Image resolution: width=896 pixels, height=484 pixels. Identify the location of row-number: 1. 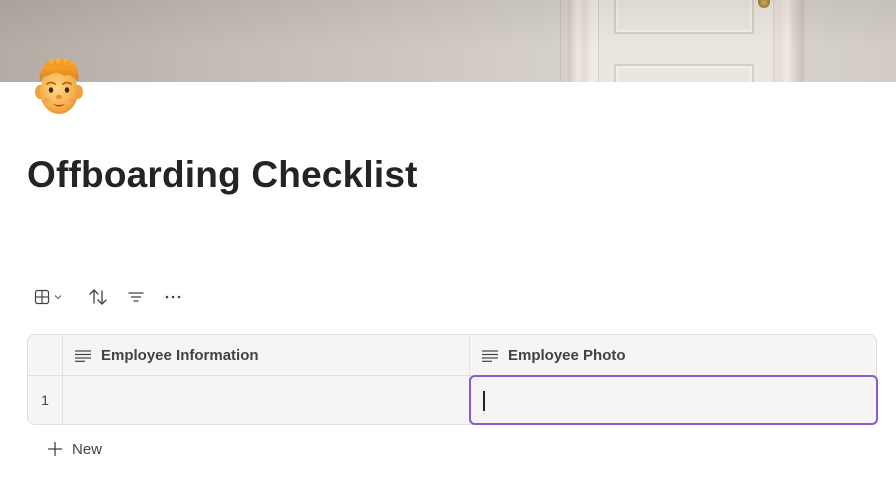
(45, 400).